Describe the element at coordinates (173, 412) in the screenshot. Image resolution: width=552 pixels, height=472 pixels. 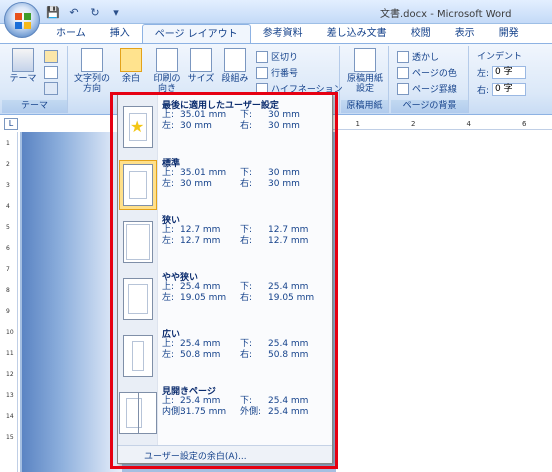
I see `preset-value-text: 内側:` at that location.